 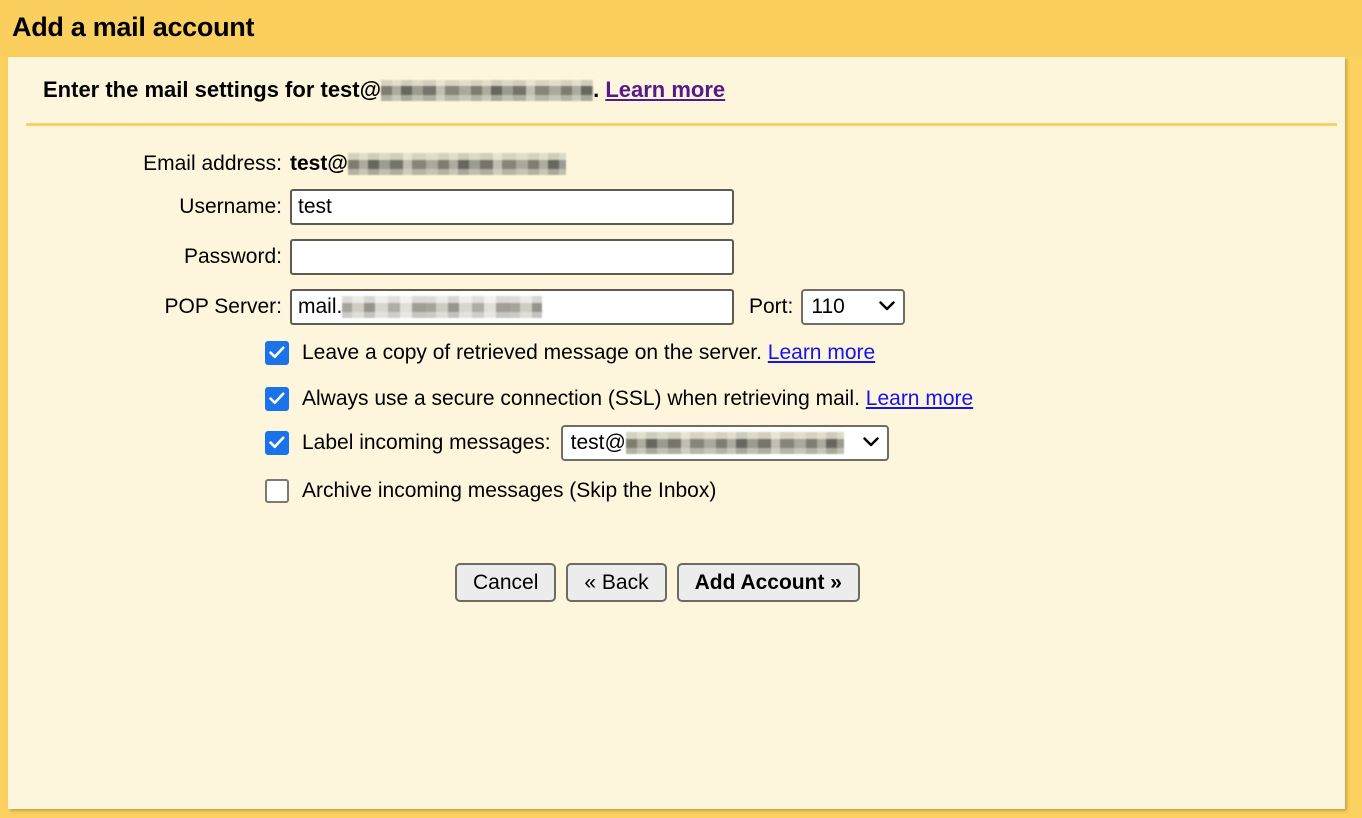 I want to click on page-title: Add a mail account, so click(x=133, y=27).